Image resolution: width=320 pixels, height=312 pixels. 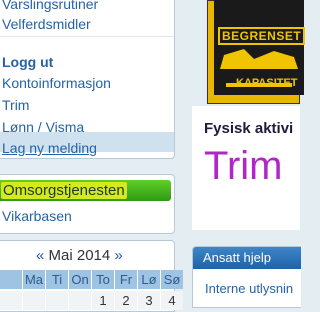 What do you see at coordinates (103, 279) in the screenshot?
I see `weekday-header: To` at bounding box center [103, 279].